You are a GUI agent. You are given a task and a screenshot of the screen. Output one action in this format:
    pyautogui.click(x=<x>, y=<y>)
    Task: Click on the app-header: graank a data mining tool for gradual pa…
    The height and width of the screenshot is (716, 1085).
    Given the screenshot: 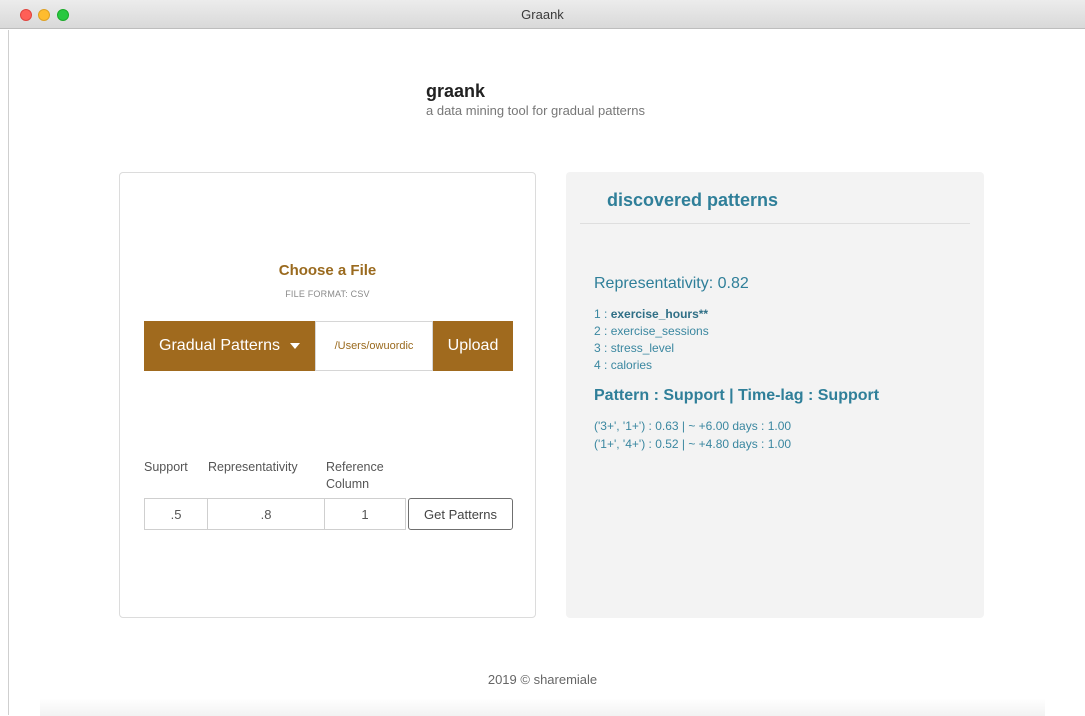 What is the action you would take?
    pyautogui.click(x=535, y=100)
    